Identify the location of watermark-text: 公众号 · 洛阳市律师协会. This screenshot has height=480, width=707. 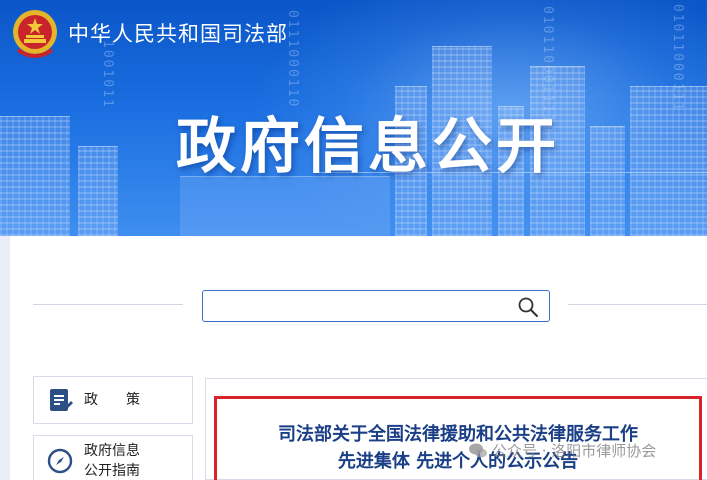
(574, 451).